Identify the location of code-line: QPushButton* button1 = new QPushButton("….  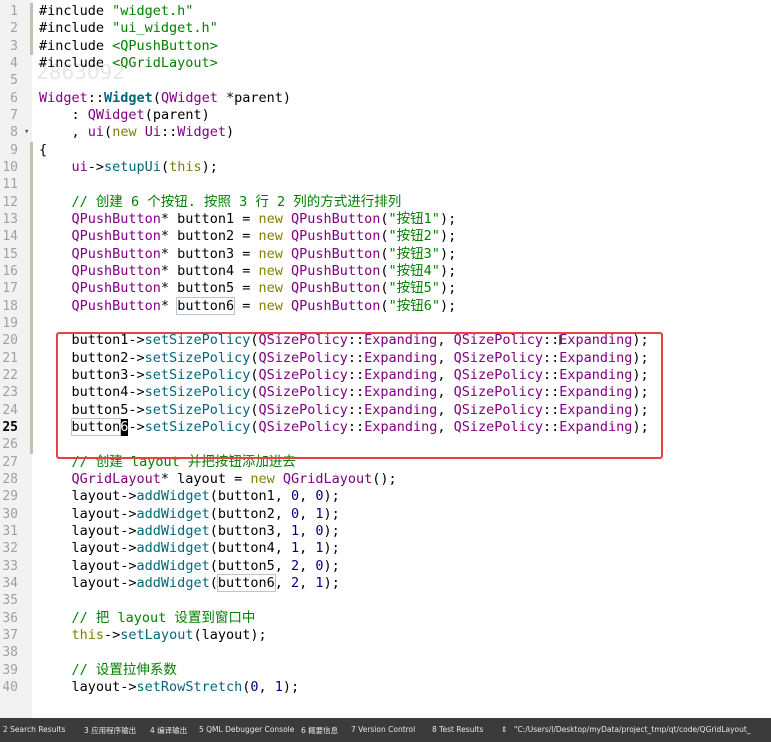
(248, 219).